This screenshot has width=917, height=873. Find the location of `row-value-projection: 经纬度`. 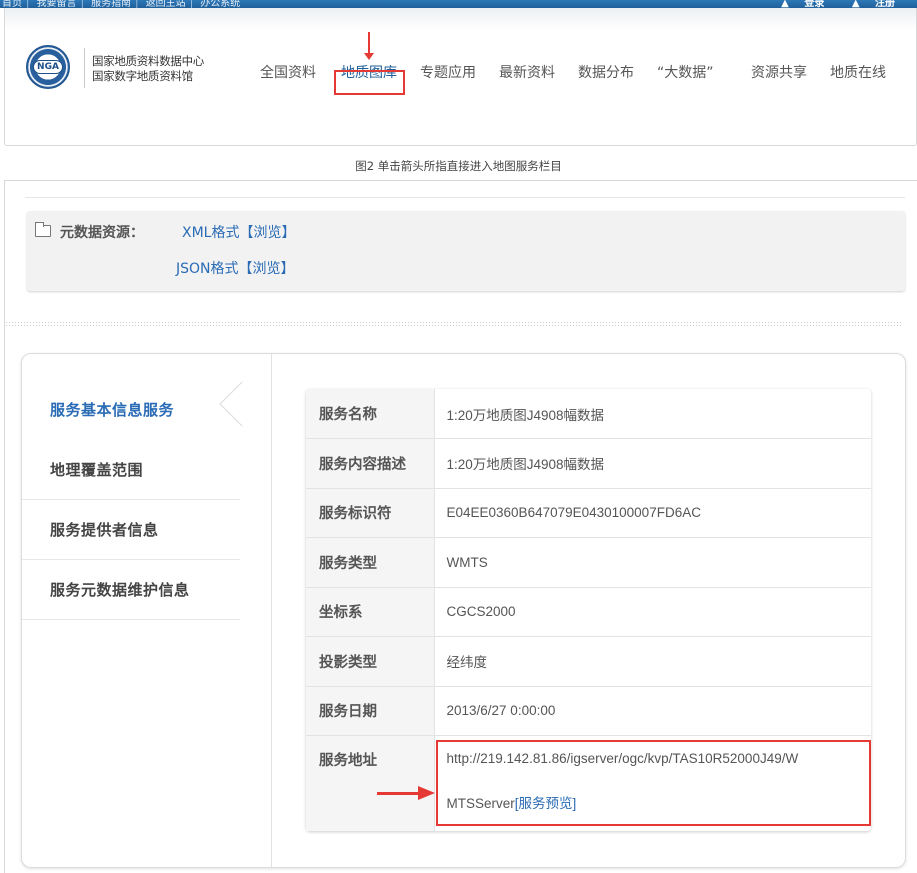

row-value-projection: 经纬度 is located at coordinates (652, 661).